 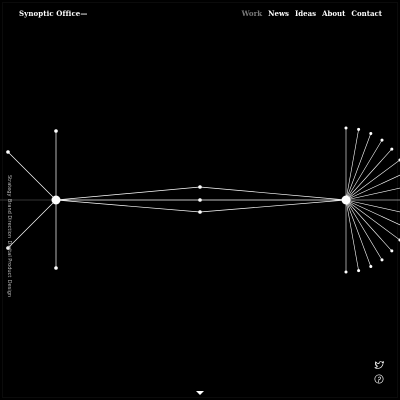 What do you see at coordinates (128, 206) in the screenshot?
I see `lens-bottom-left` at bounding box center [128, 206].